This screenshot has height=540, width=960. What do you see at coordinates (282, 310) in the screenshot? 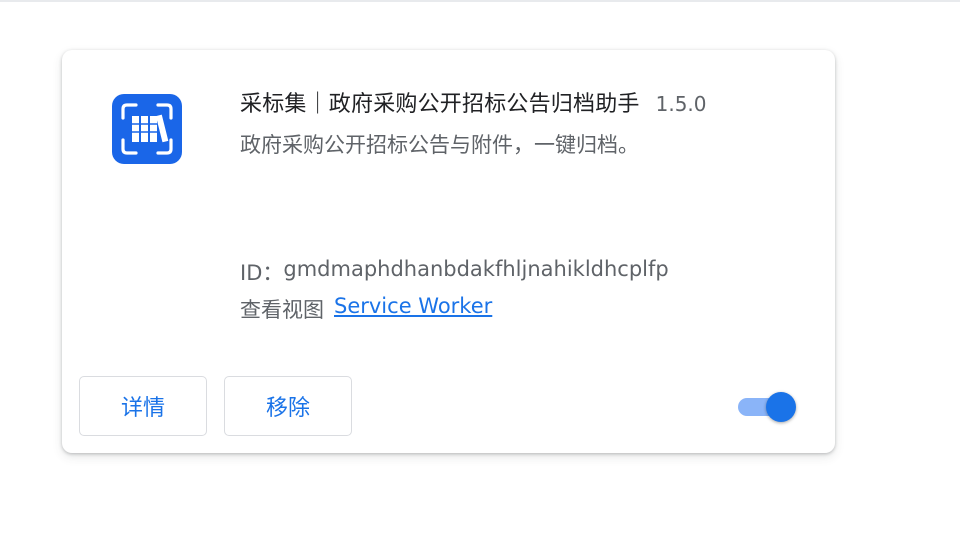
I see `inspect-views-label: 查看视图` at bounding box center [282, 310].